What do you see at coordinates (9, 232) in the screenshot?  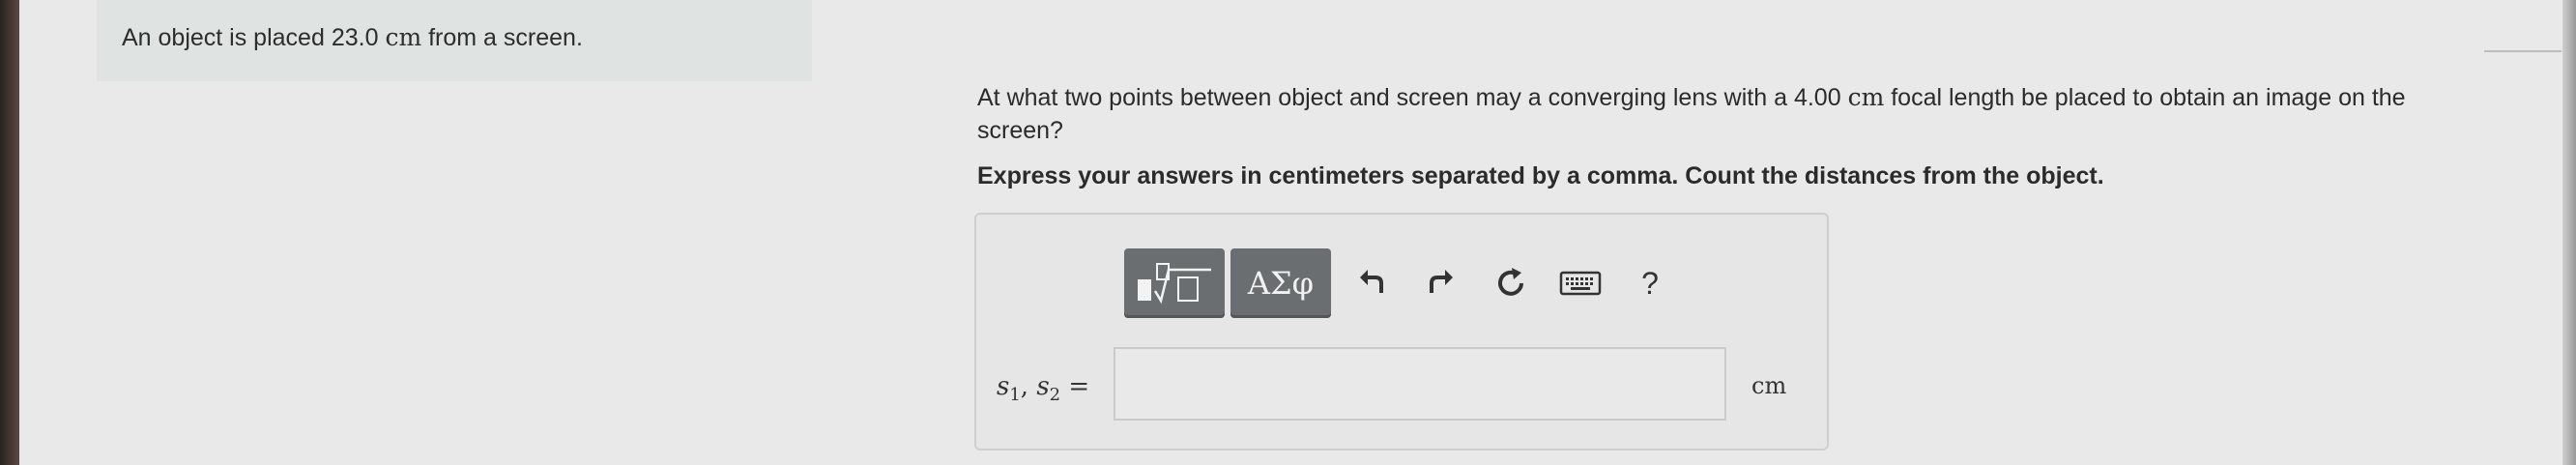 I see `left-bezel` at bounding box center [9, 232].